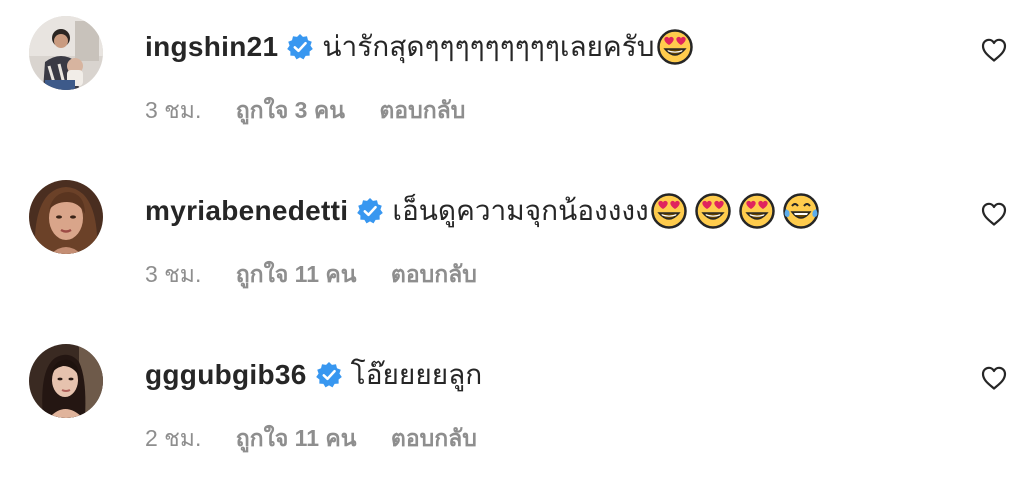 The height and width of the screenshot is (492, 1023). Describe the element at coordinates (173, 438) in the screenshot. I see `comment-time: 2 ชม.` at that location.